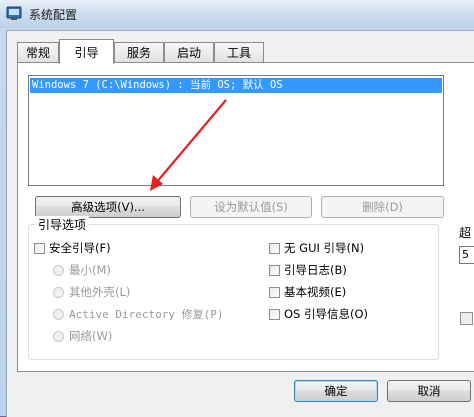 Image resolution: width=474 pixels, height=417 pixels. What do you see at coordinates (239, 52) in the screenshot?
I see `tab-tools: 工具` at bounding box center [239, 52].